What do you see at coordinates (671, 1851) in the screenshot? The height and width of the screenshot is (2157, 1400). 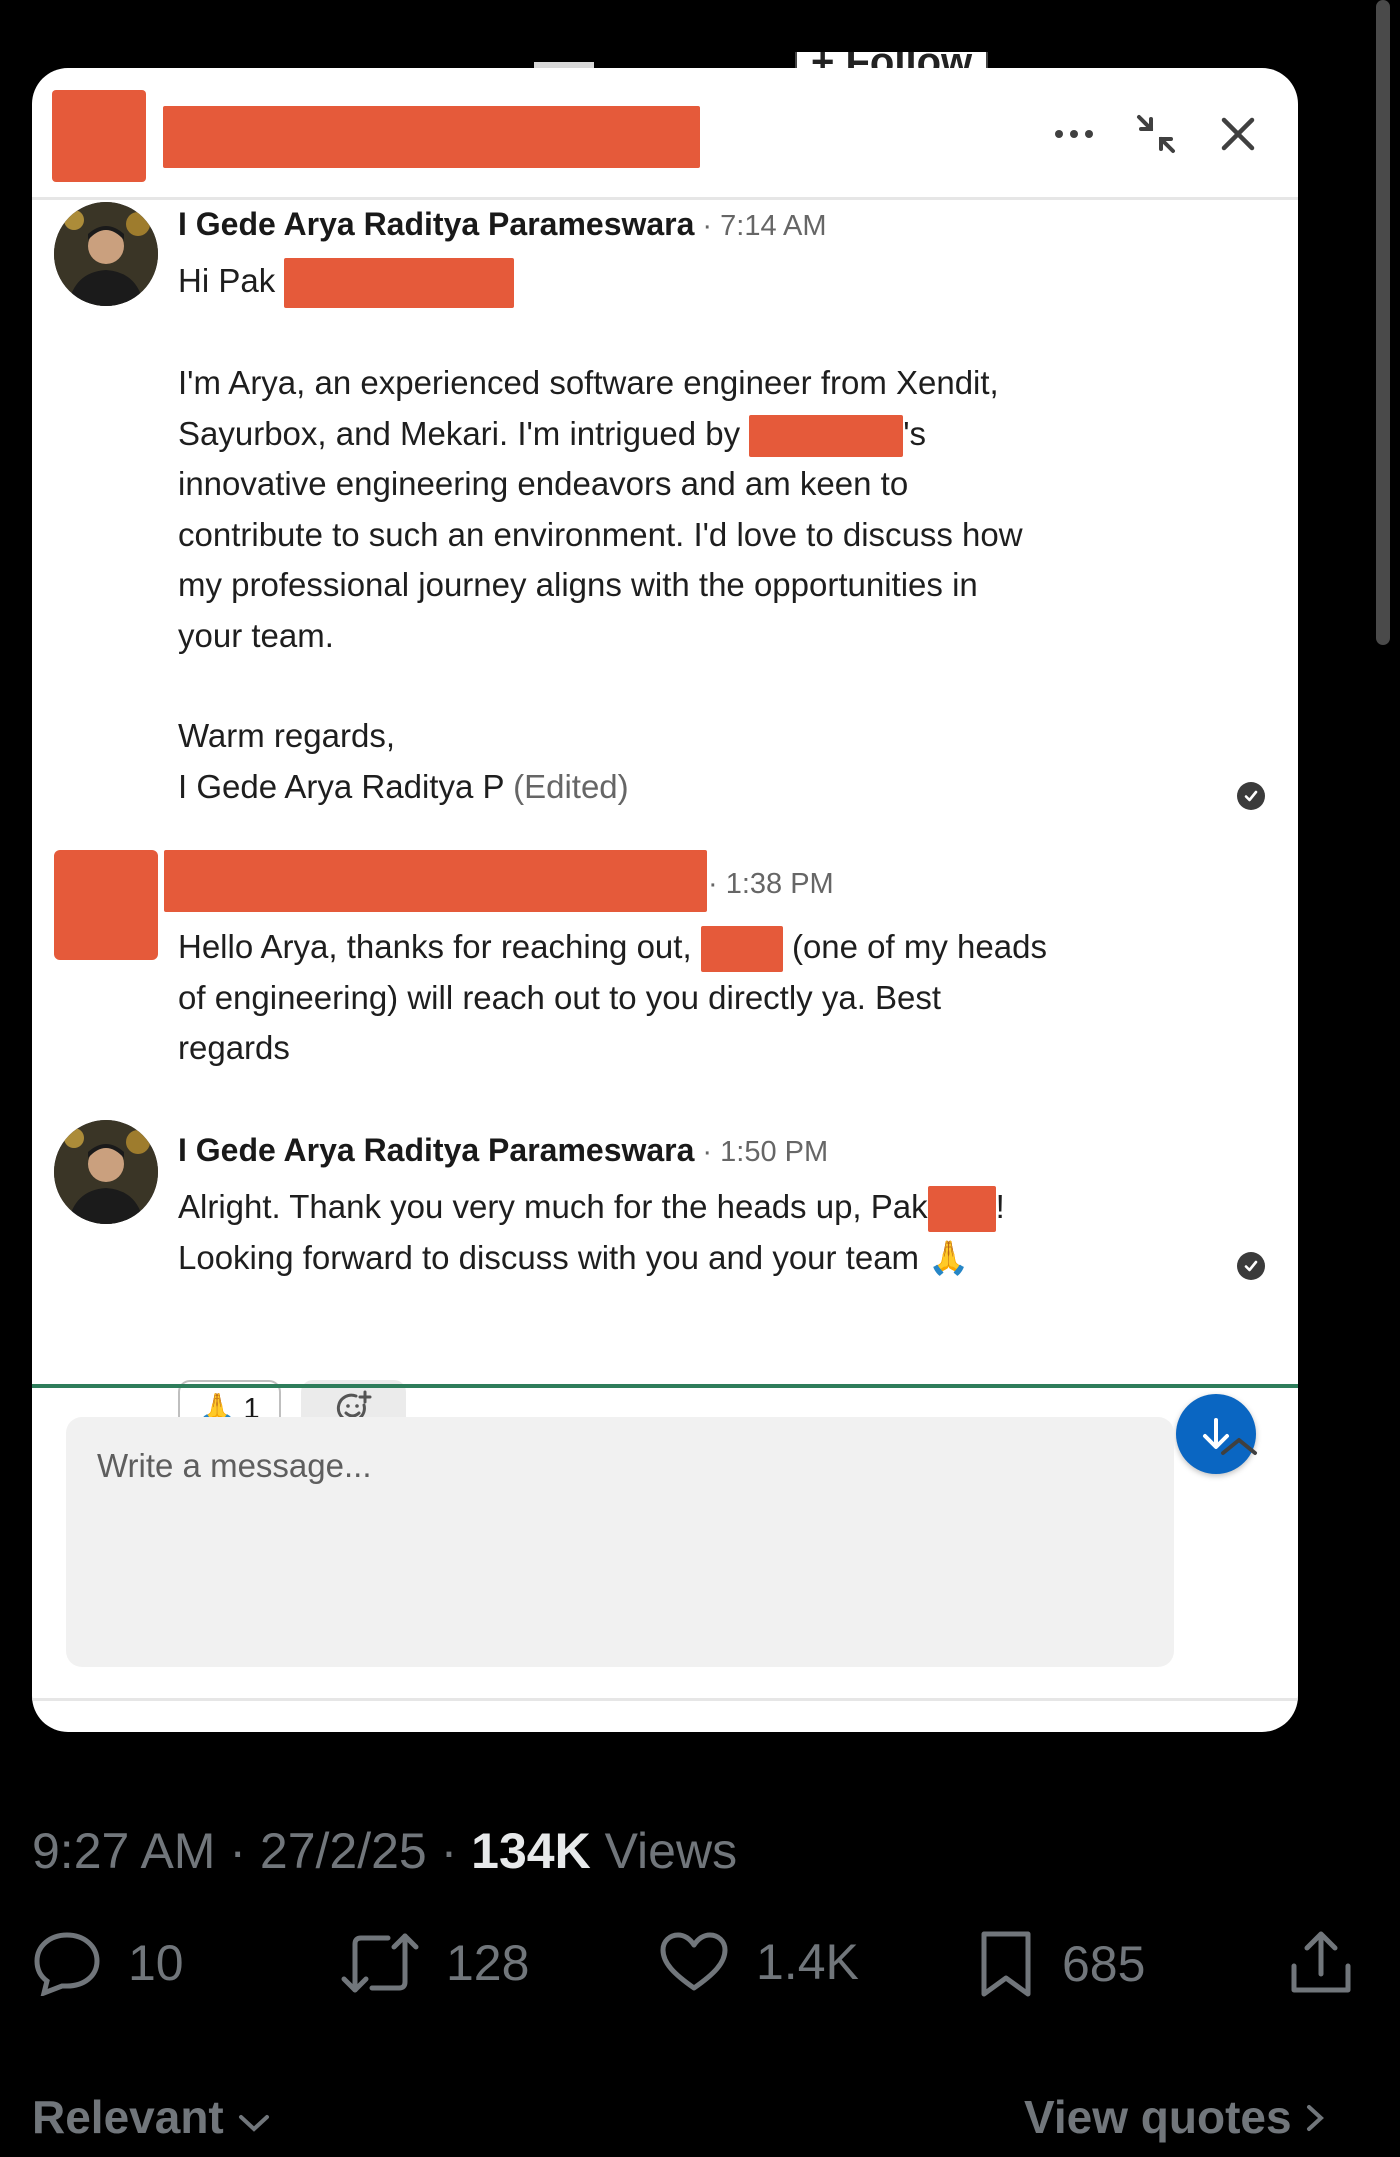 I see `views-label: Views` at bounding box center [671, 1851].